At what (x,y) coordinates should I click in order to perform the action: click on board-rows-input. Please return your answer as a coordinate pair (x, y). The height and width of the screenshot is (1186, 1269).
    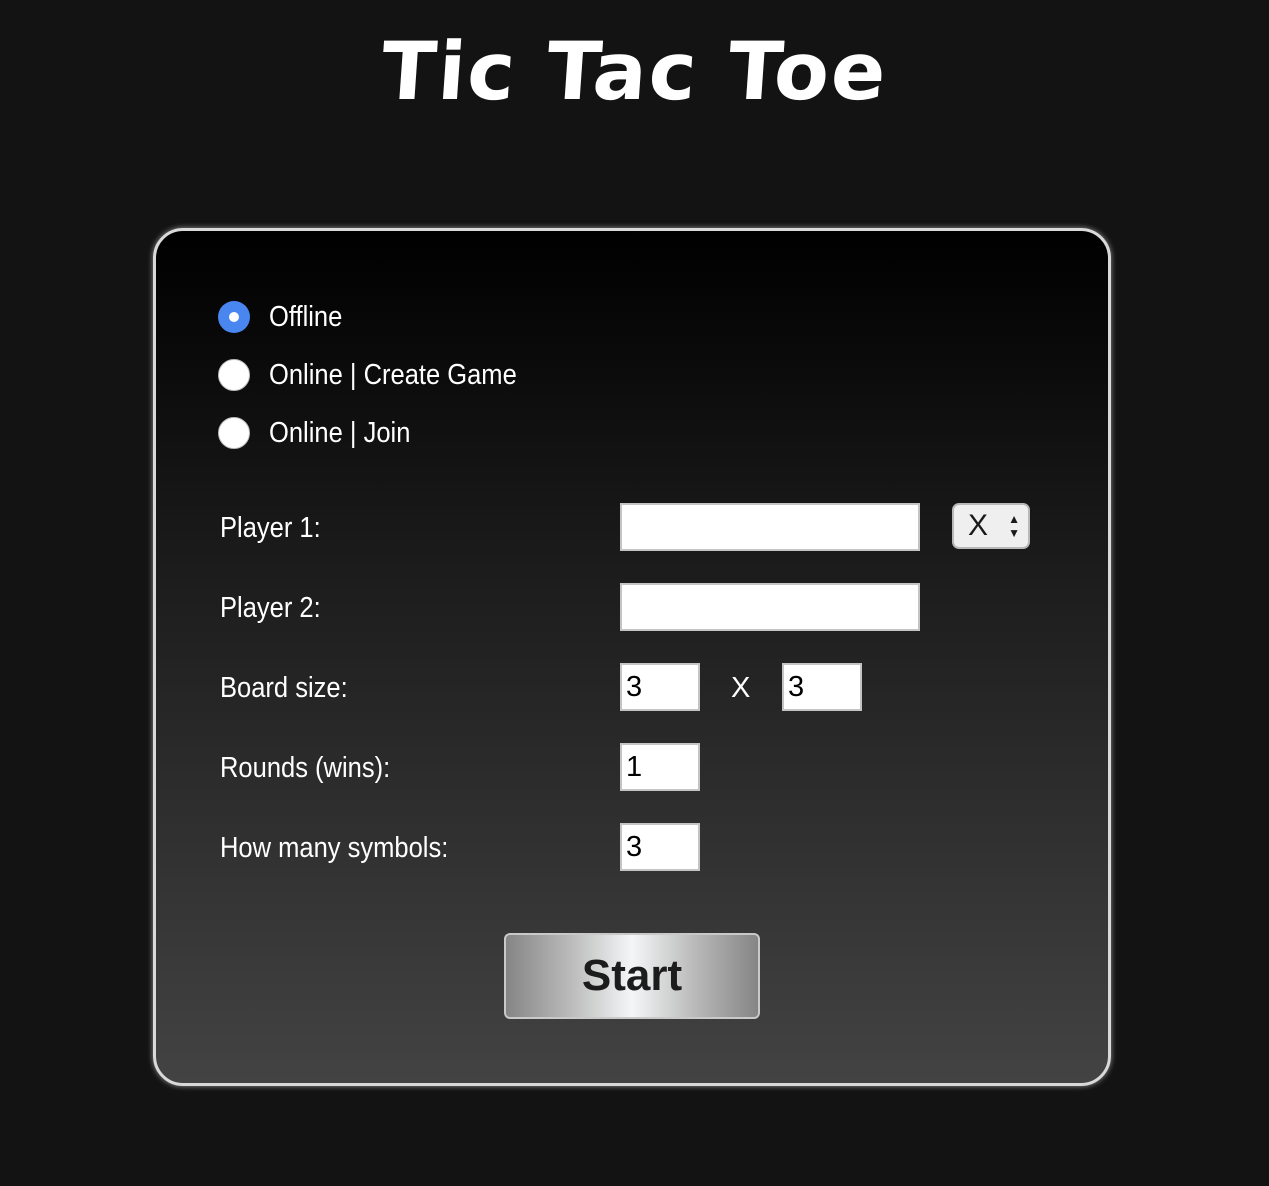
    Looking at the image, I should click on (660, 687).